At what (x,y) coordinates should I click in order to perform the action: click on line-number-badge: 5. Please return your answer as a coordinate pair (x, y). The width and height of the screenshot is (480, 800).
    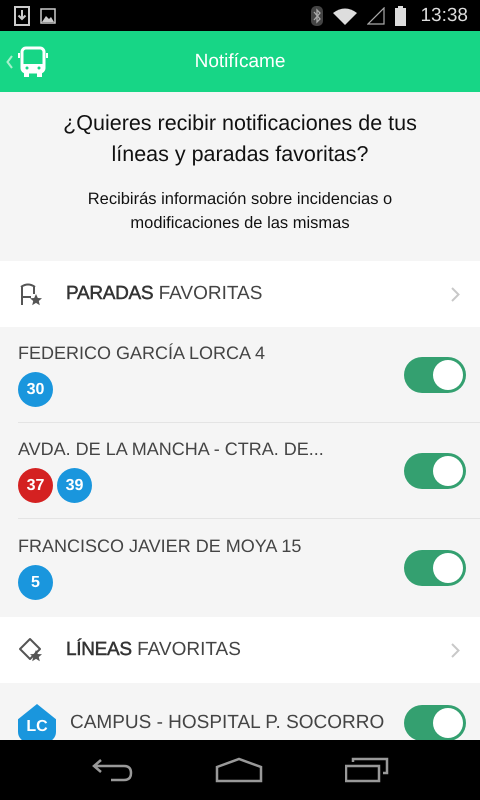
    Looking at the image, I should click on (35, 582).